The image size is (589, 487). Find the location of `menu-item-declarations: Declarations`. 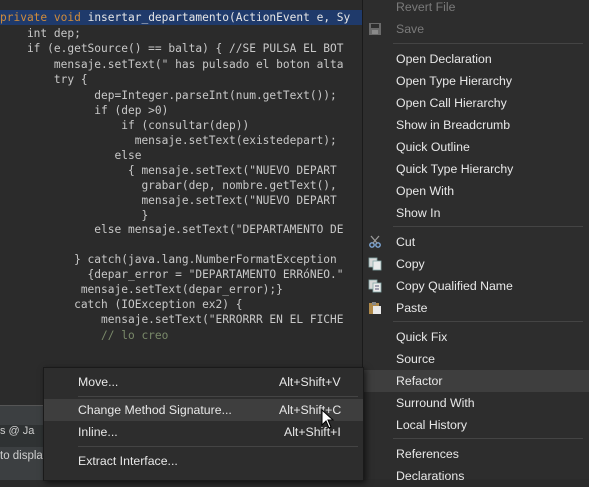

menu-item-declarations: Declarations is located at coordinates (476, 476).